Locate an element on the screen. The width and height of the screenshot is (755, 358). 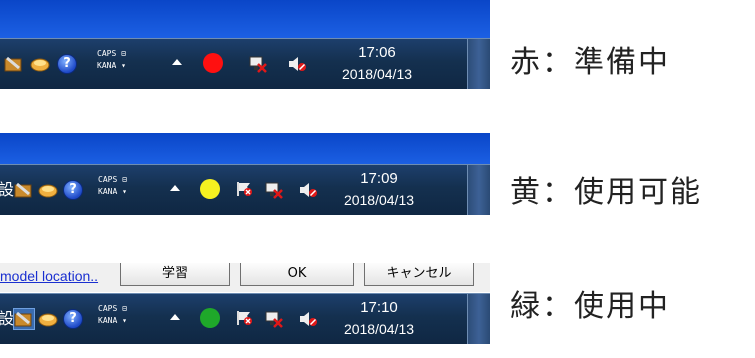
status-label-green: 緑：使用中 is located at coordinates (590, 306).